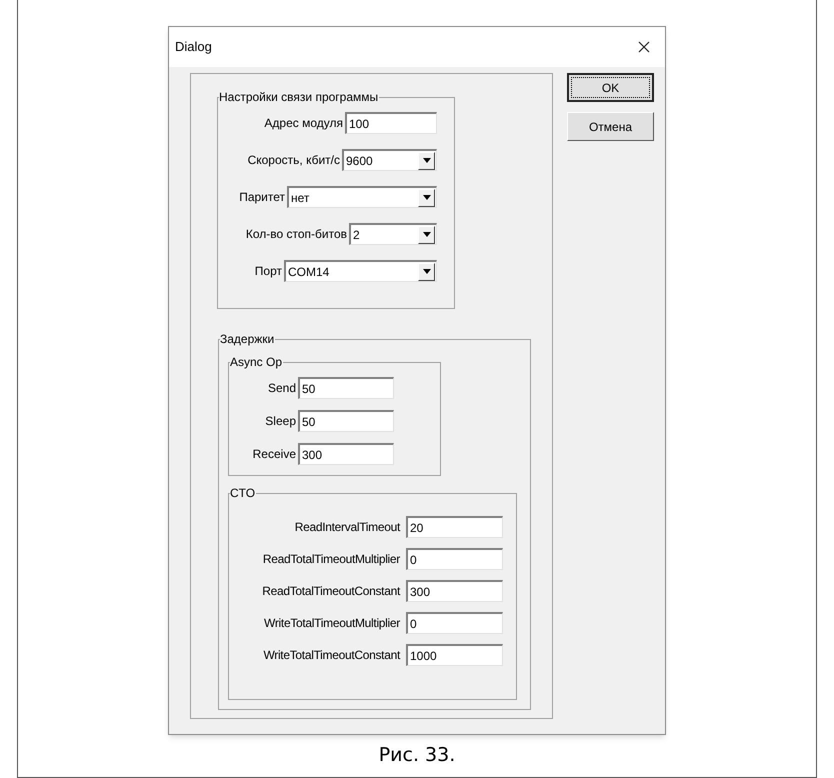 The height and width of the screenshot is (778, 834). What do you see at coordinates (393, 234) in the screenshot?
I see `dropdown-field: 2` at bounding box center [393, 234].